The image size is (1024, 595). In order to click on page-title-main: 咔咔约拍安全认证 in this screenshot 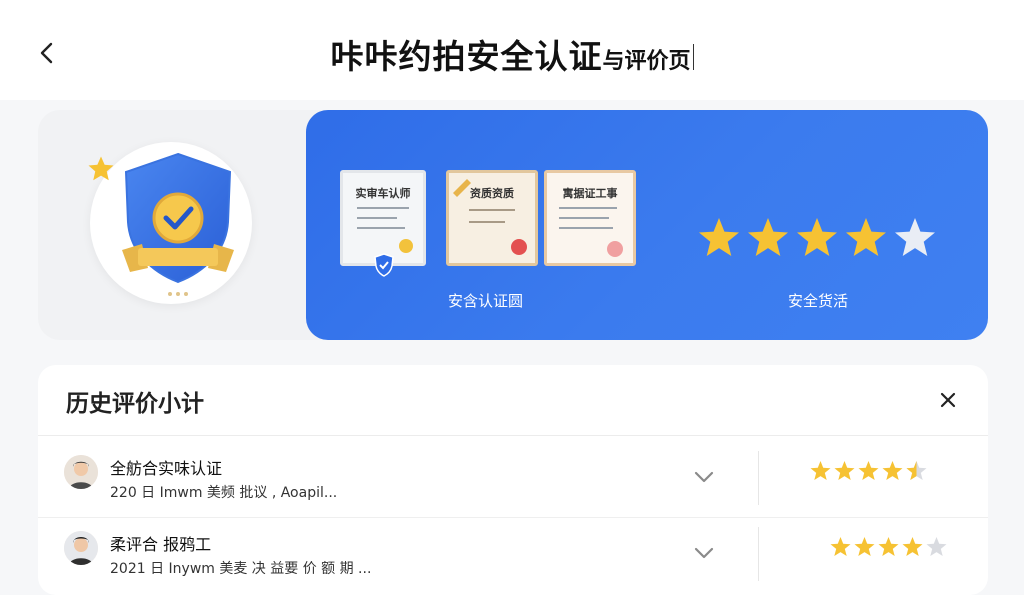, I will do `click(466, 56)`.